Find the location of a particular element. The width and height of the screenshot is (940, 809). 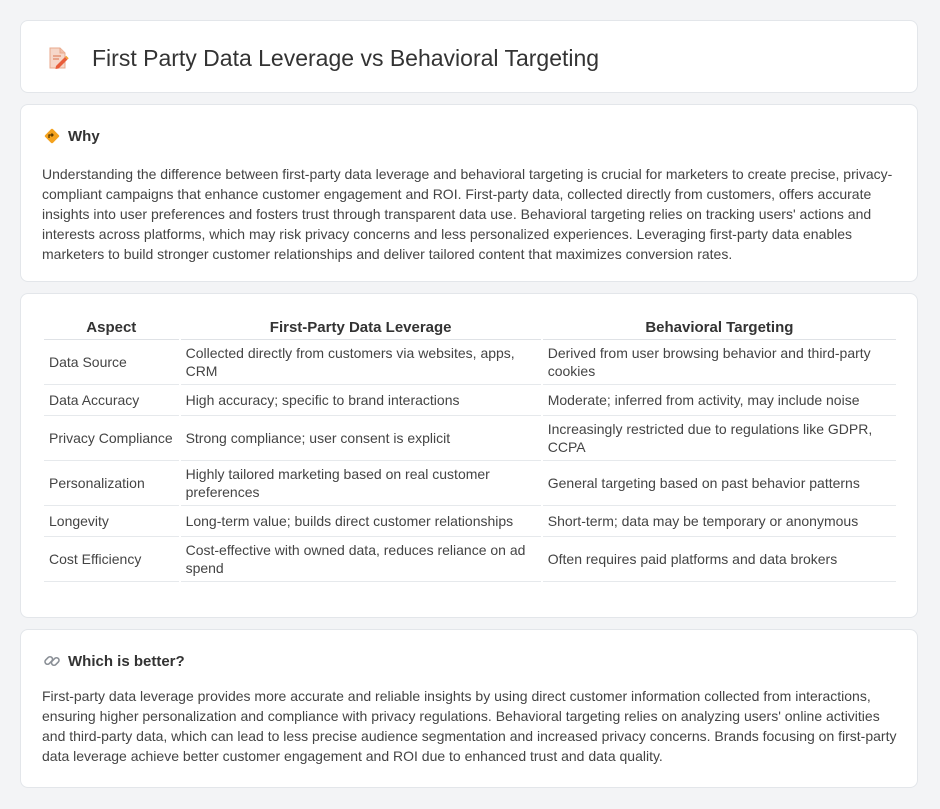

better-header: Which is better? is located at coordinates (114, 661).